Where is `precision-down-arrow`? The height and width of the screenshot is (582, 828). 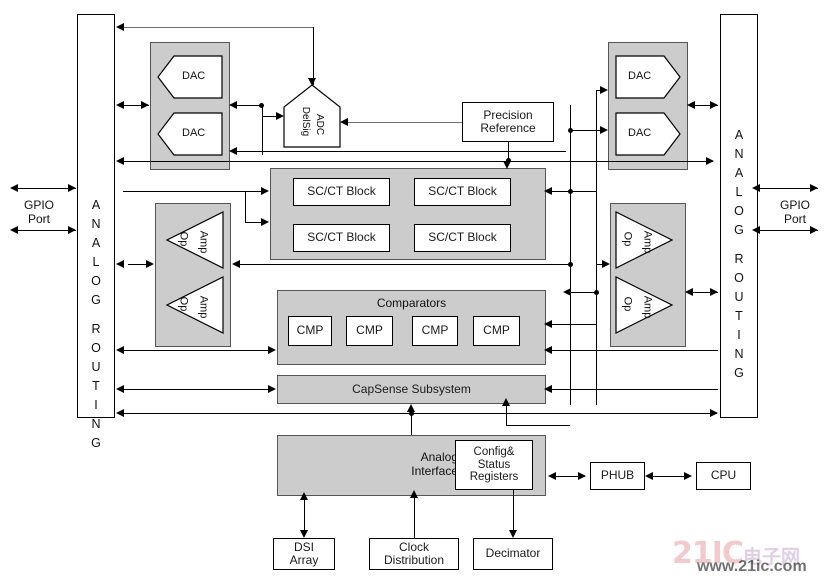 precision-down-arrow is located at coordinates (507, 165).